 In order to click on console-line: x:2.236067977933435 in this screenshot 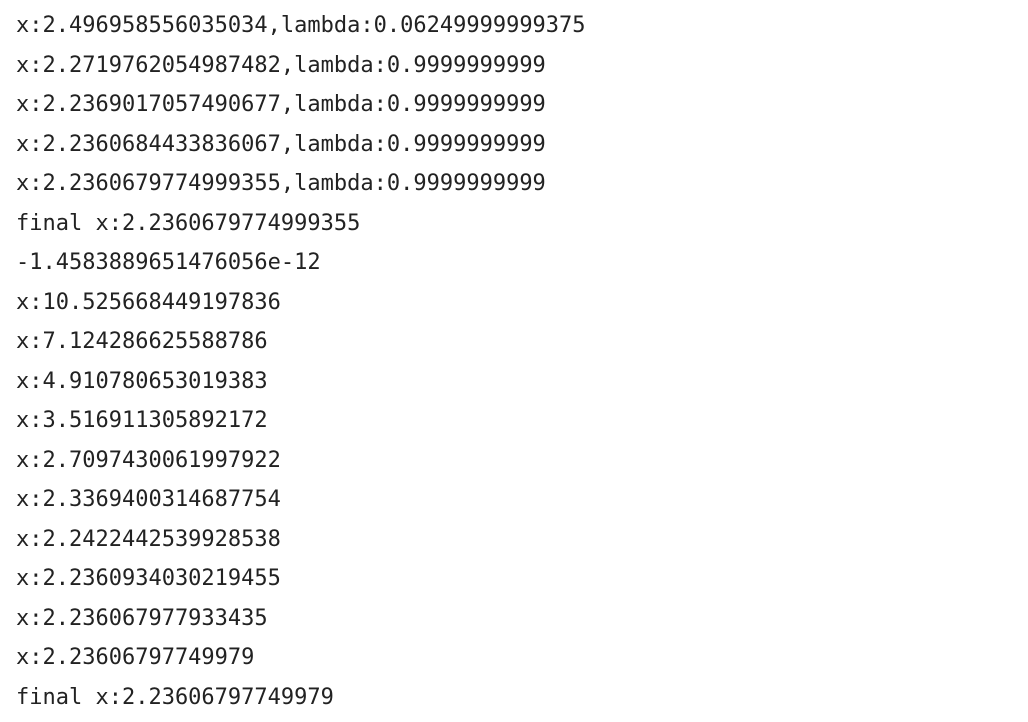, I will do `click(142, 618)`.